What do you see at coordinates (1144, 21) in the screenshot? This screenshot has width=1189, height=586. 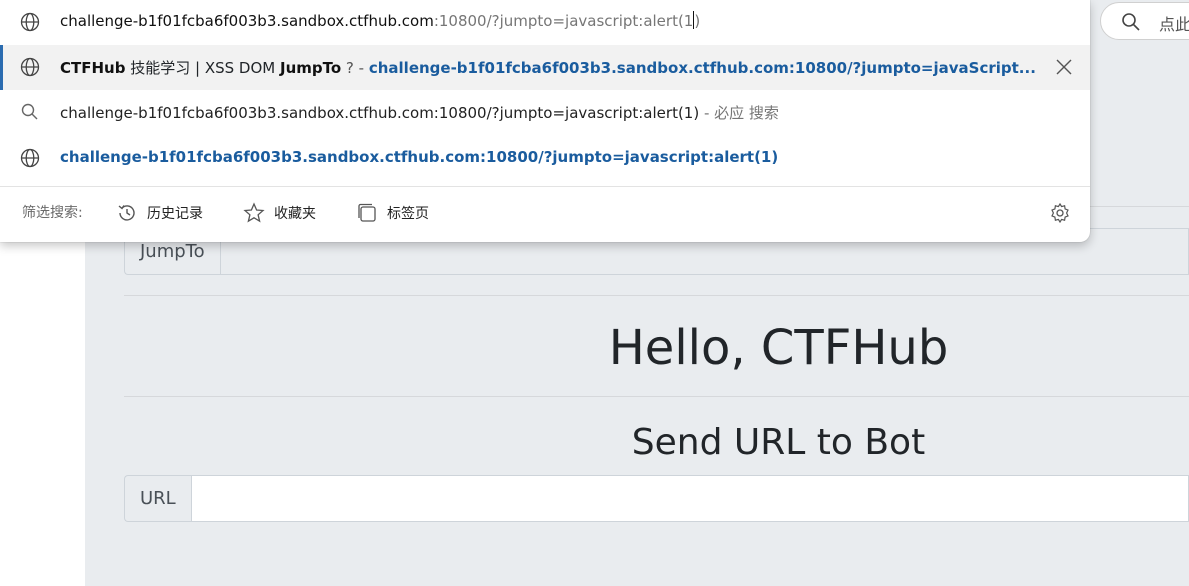 I see `browser-search-box: 点此` at bounding box center [1144, 21].